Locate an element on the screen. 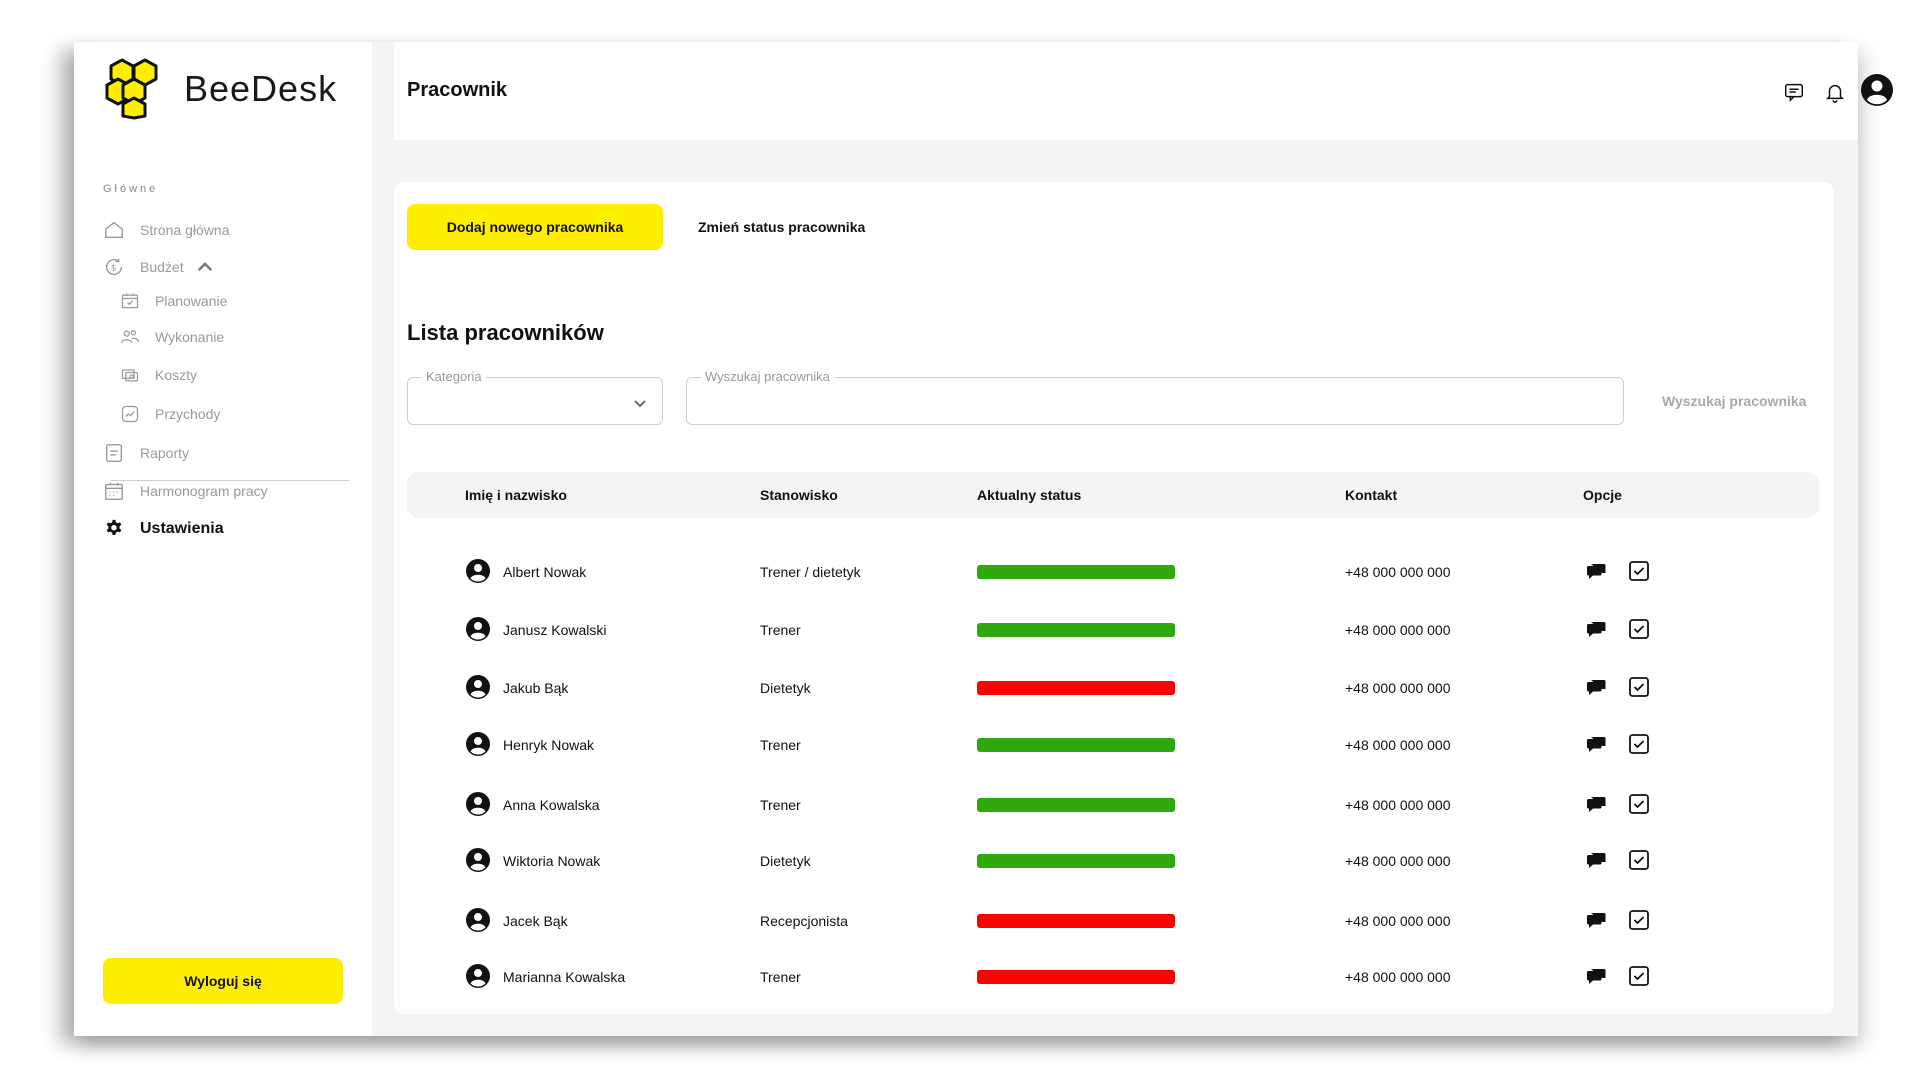 The height and width of the screenshot is (1074, 1920). sidebar-item-budget: $ Budżet is located at coordinates (159, 267).